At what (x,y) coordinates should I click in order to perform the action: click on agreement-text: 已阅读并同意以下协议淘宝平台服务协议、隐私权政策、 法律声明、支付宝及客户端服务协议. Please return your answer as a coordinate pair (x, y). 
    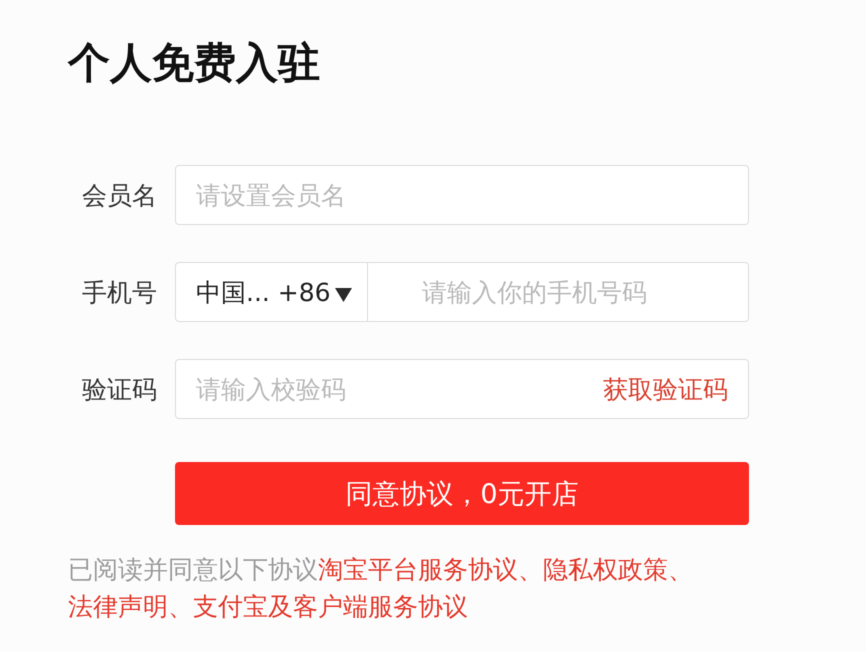
    Looking at the image, I should click on (381, 588).